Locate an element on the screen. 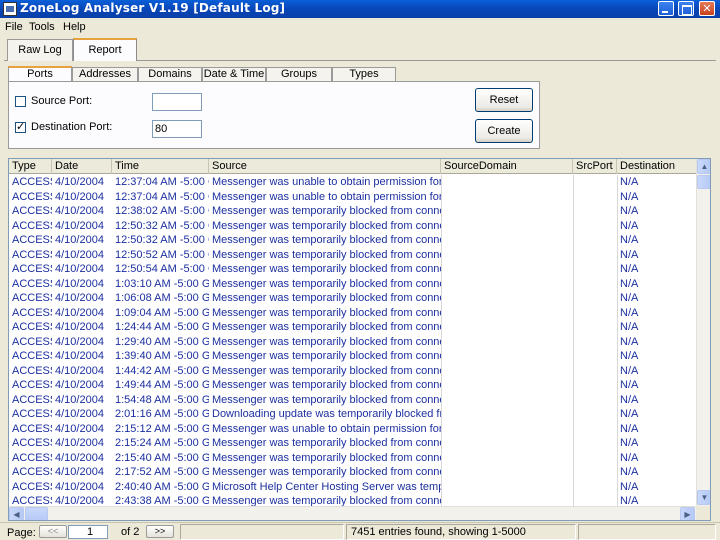 The height and width of the screenshot is (540, 720). cell-time: 1:39:40 AM -5:00 GMT is located at coordinates (162, 356).